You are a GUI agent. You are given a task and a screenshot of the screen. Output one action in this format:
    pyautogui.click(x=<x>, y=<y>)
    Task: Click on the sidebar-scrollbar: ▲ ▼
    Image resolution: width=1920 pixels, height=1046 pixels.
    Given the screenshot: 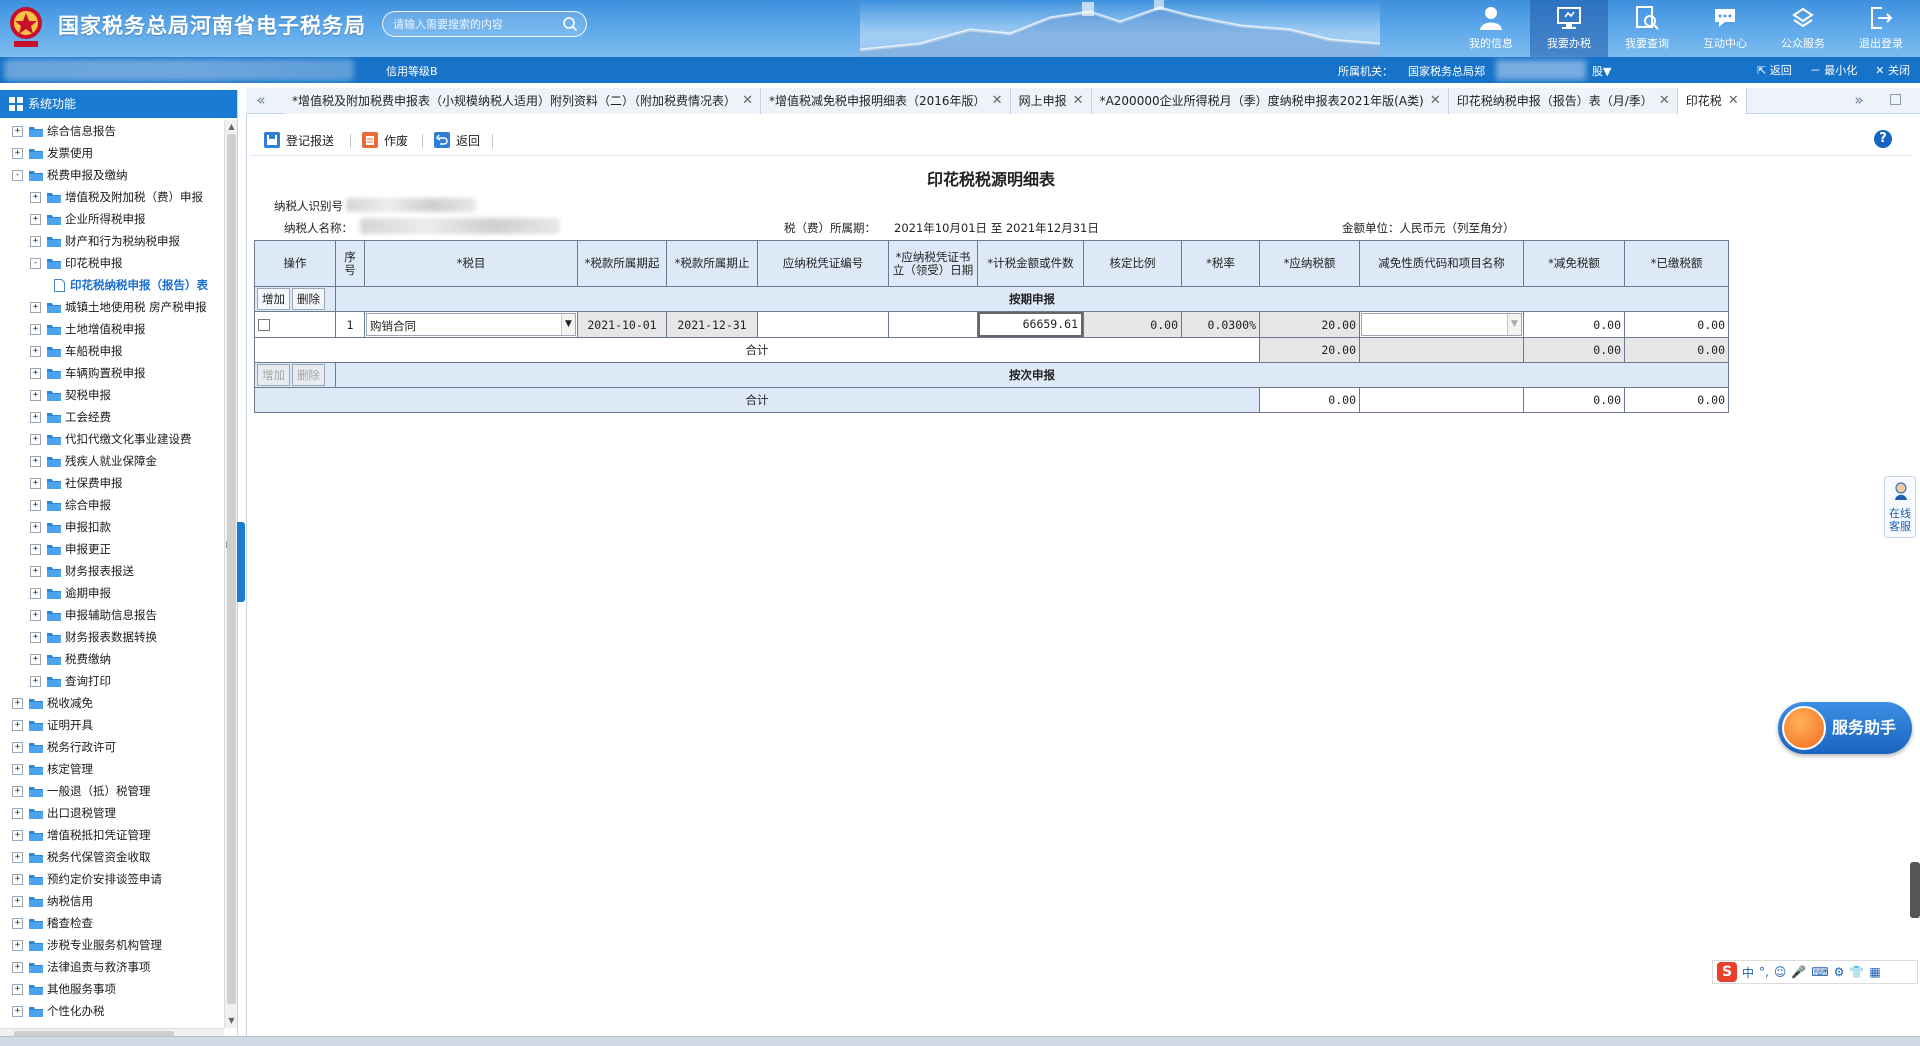 What is the action you would take?
    pyautogui.click(x=230, y=574)
    